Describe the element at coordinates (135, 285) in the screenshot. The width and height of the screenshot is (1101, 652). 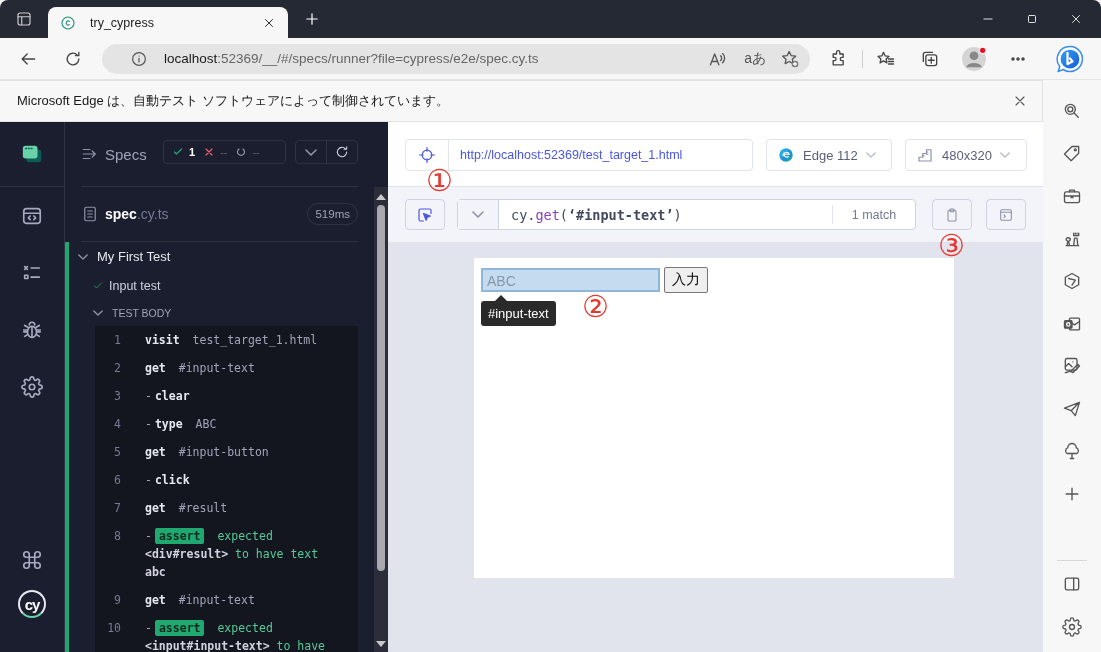
I see `test-title: Input test` at that location.